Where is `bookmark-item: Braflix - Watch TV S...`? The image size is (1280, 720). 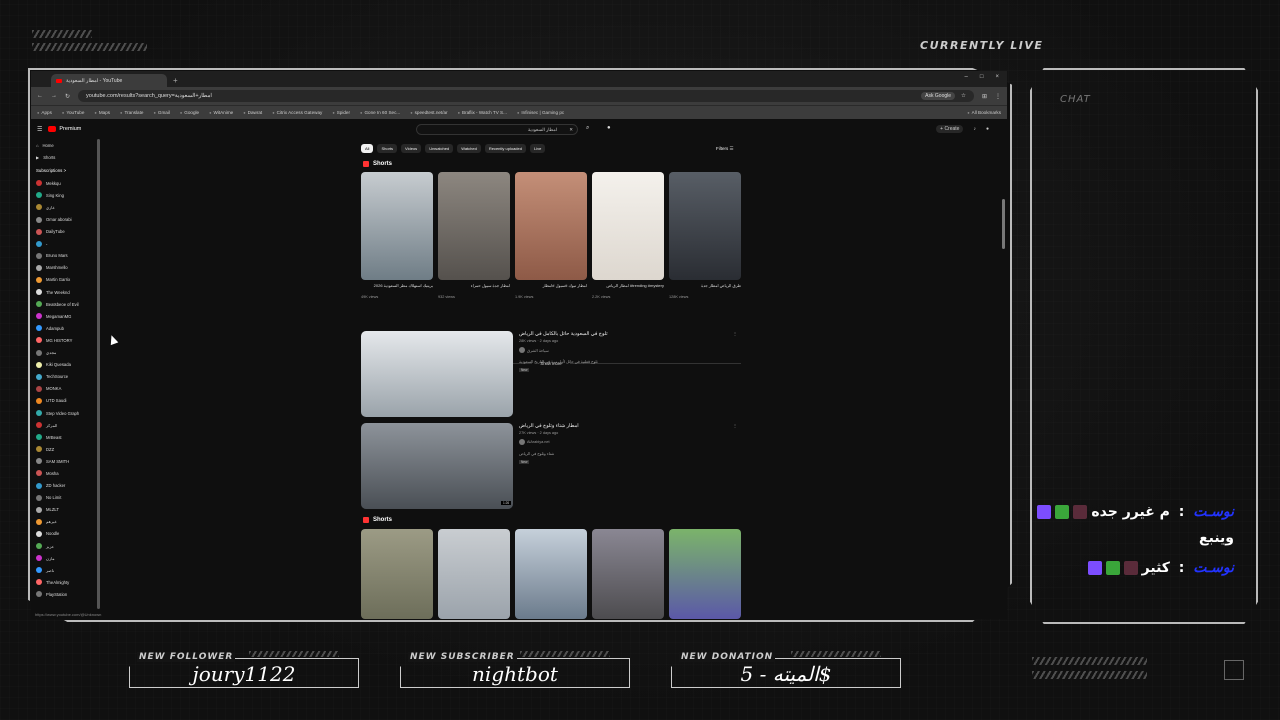 bookmark-item: Braflix - Watch TV S... is located at coordinates (482, 112).